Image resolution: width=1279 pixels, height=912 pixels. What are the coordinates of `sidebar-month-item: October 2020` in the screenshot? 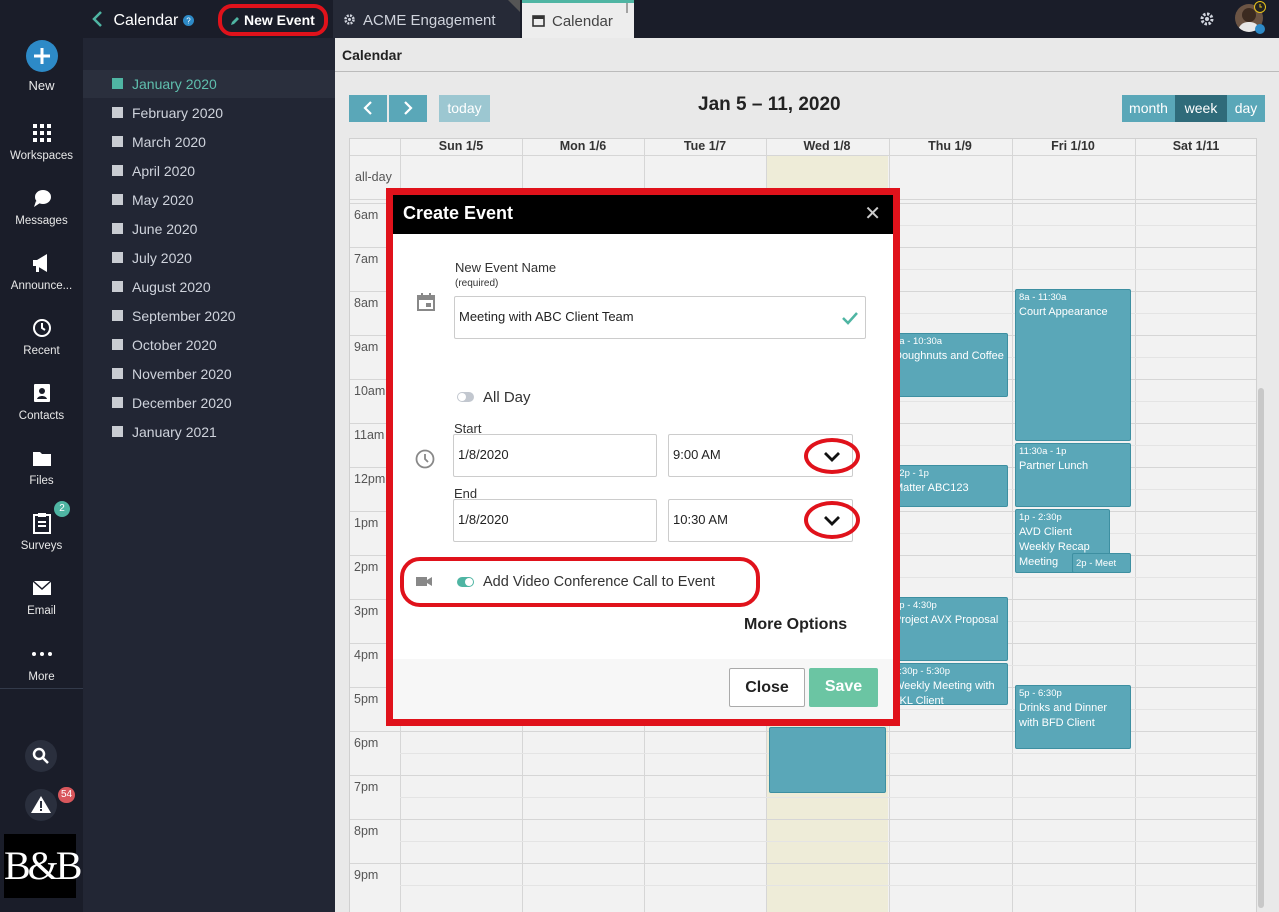 It's located at (209, 345).